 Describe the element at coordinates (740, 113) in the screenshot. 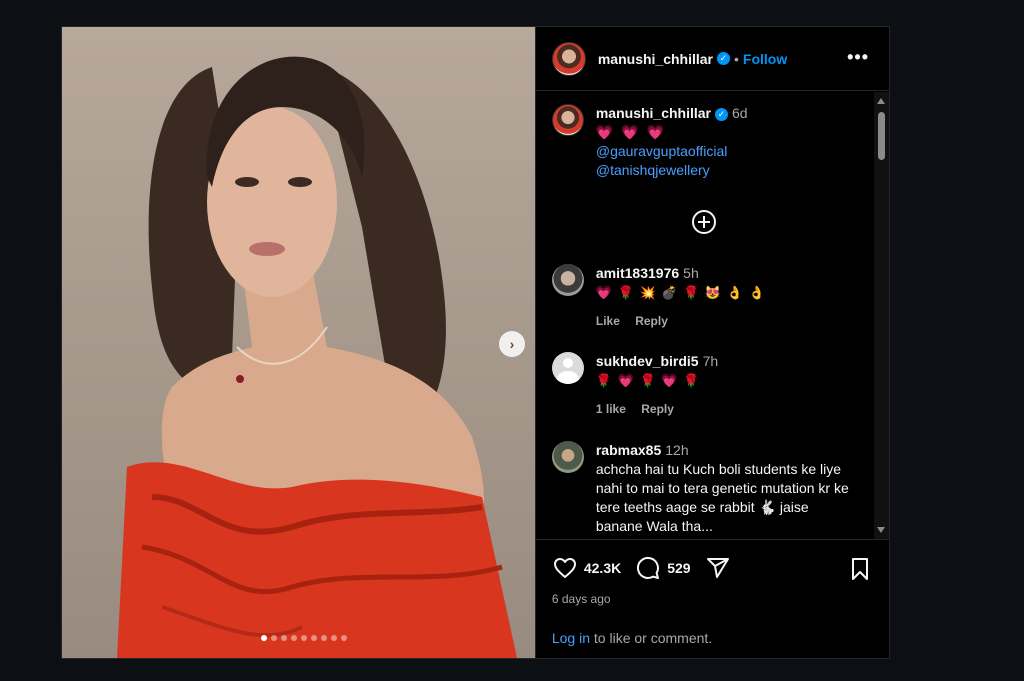

I see `caption-time: 6d` at that location.